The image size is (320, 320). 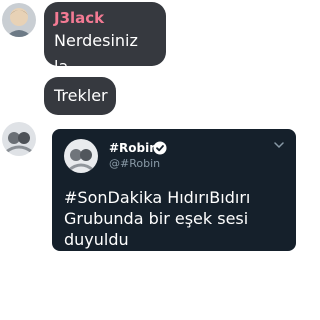 I want to click on message-bubble: J3lack Nerdesiniz la, so click(x=105, y=39).